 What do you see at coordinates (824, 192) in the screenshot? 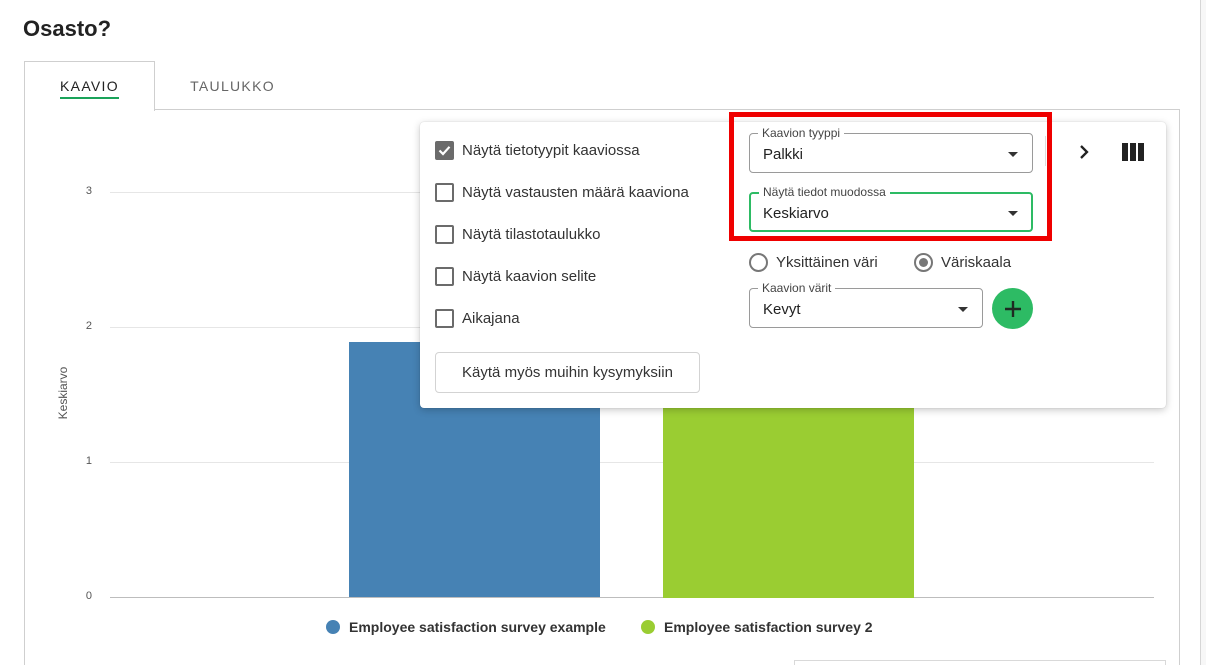
I see `display-as-label: Näytä tiedot muodossa` at bounding box center [824, 192].